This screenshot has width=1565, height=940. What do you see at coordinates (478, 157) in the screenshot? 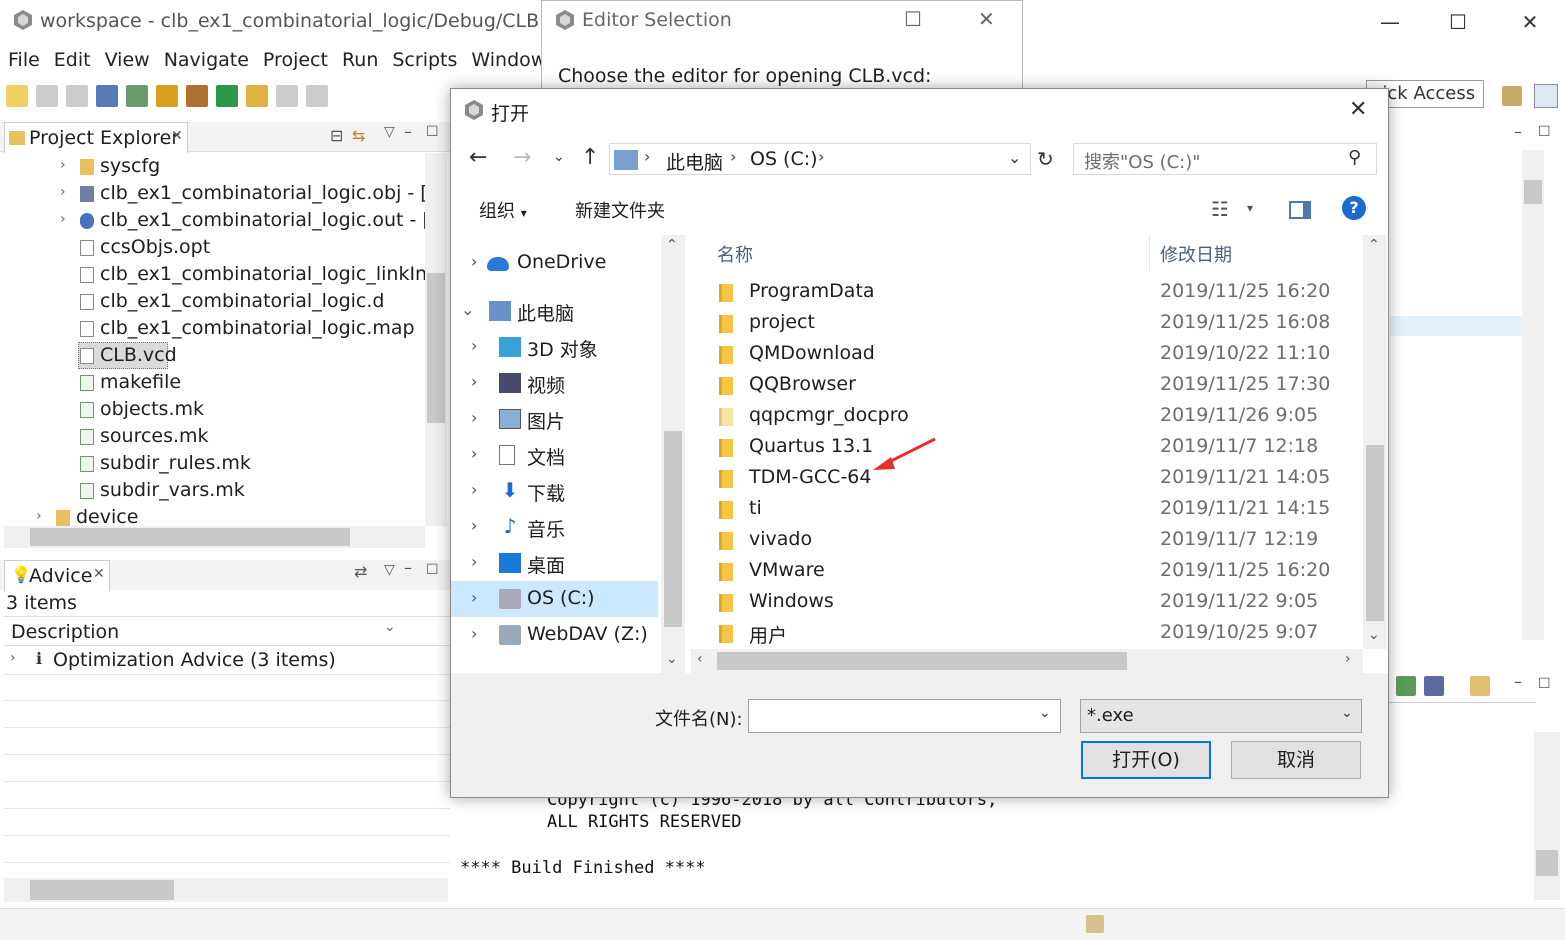
I see `back-arrow-icon: ←` at bounding box center [478, 157].